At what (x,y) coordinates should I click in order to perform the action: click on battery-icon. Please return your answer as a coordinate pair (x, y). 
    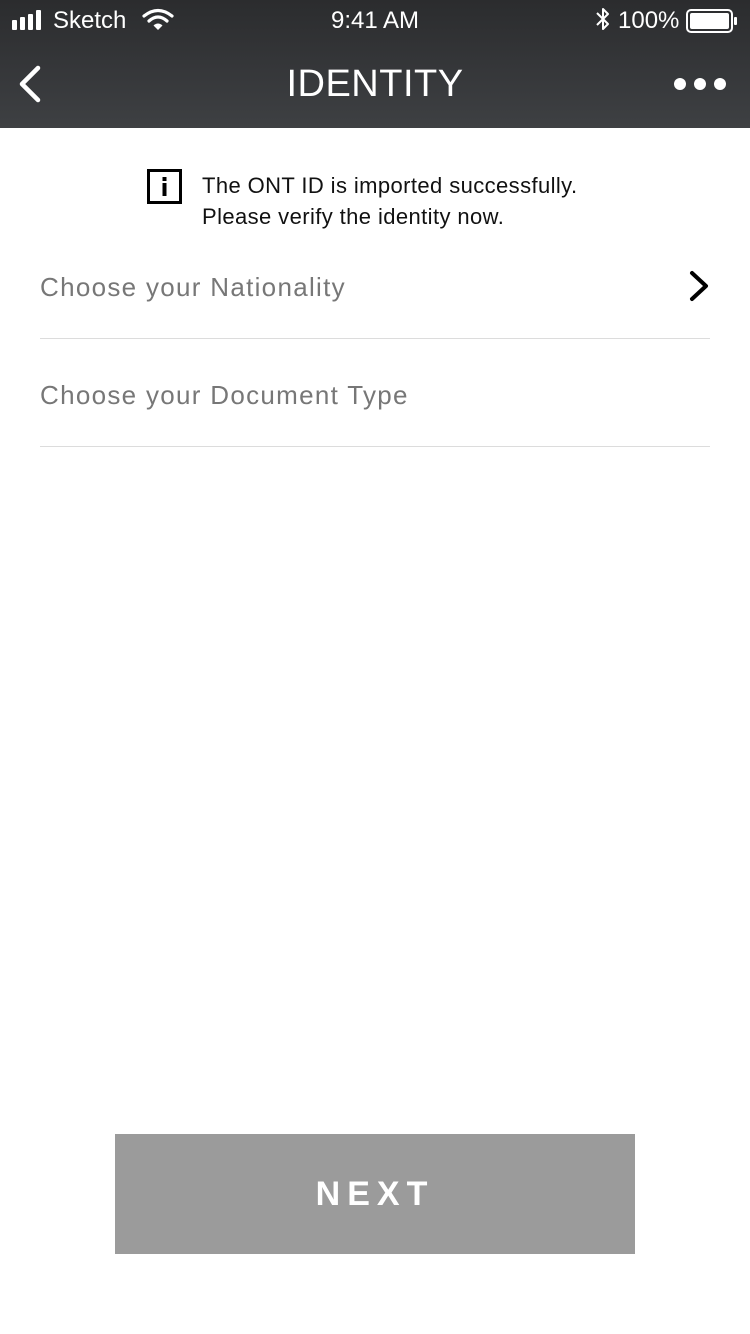
    Looking at the image, I should click on (711, 21).